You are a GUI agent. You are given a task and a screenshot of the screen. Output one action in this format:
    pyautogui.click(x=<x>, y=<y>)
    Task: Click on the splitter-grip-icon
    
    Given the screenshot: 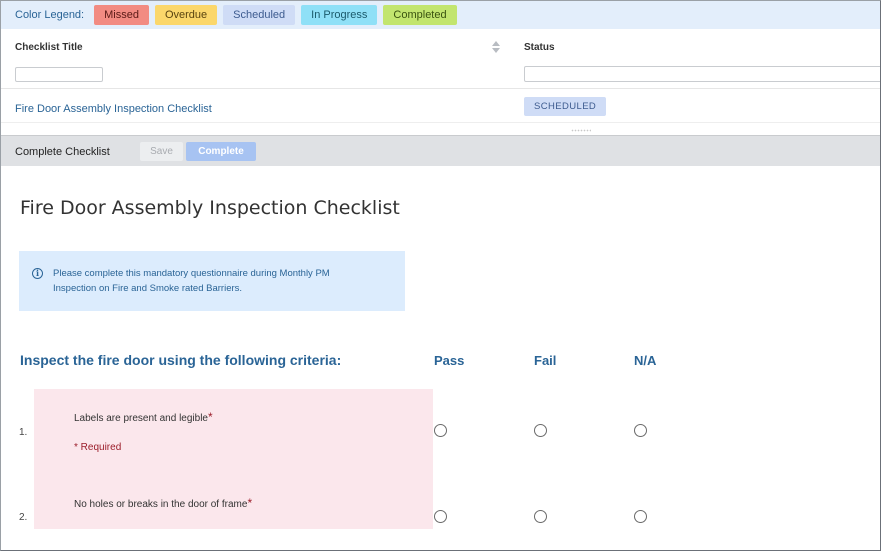 What is the action you would take?
    pyautogui.click(x=581, y=130)
    